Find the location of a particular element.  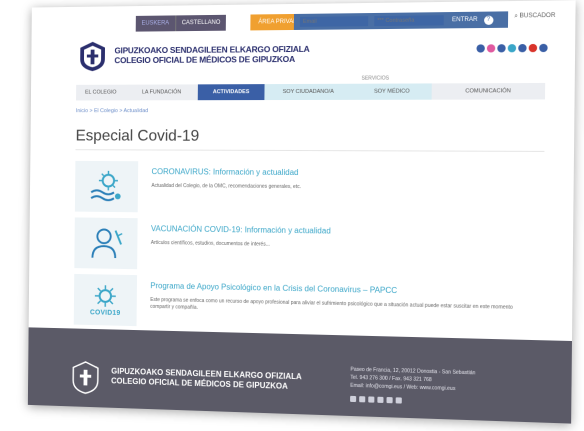

item-thumbnail: COVID19 is located at coordinates (105, 300).